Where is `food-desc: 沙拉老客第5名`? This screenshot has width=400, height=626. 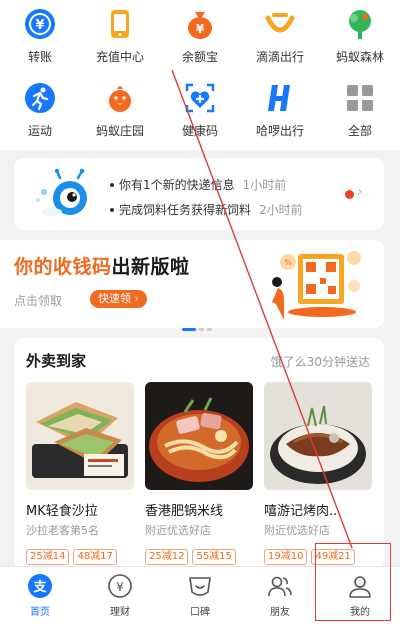 food-desc: 沙拉老客第5名 is located at coordinates (62, 530).